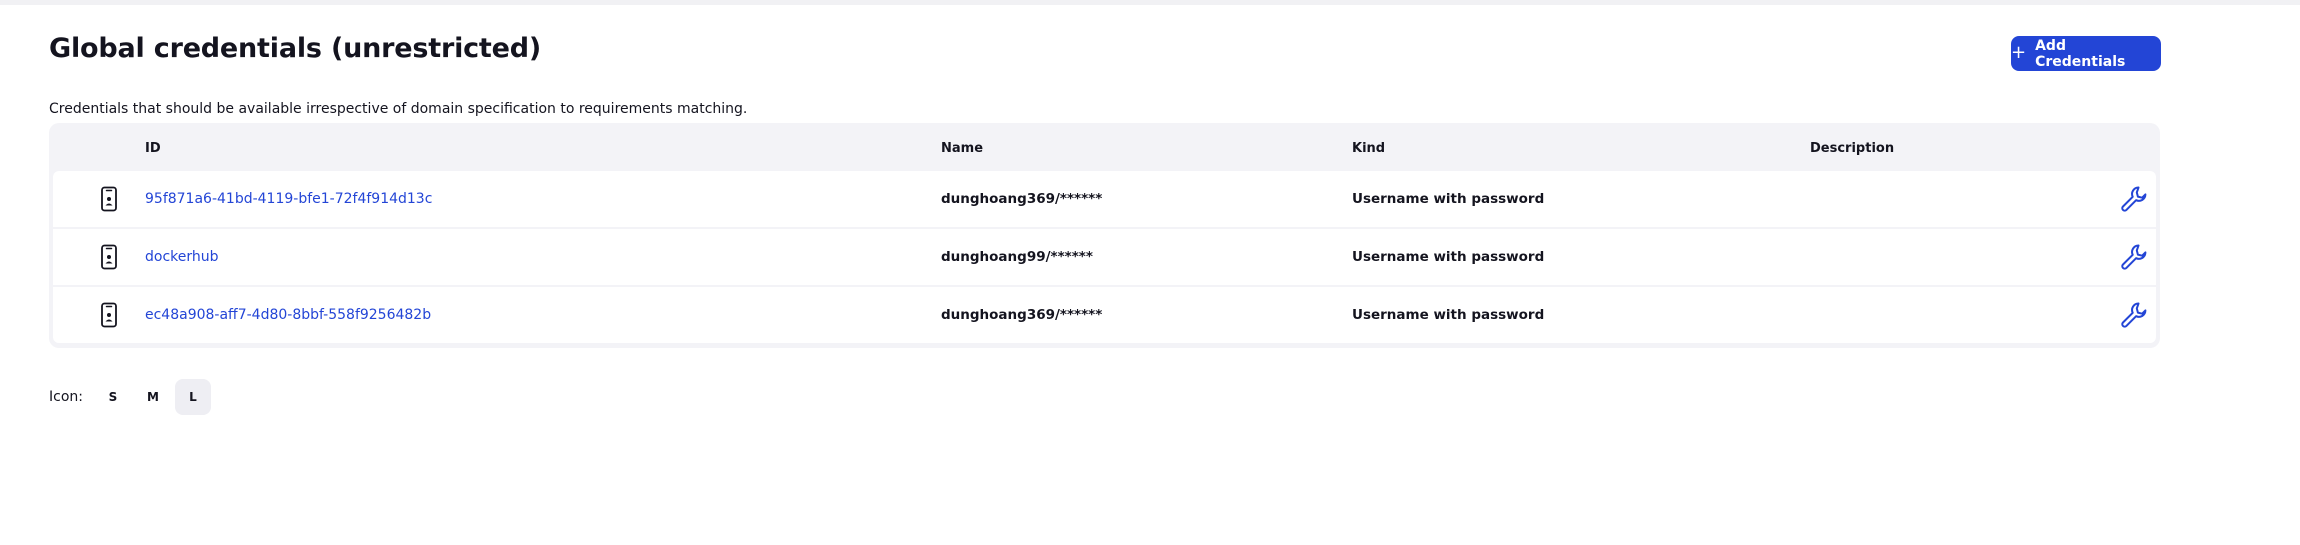 This screenshot has height=545, width=2300. Describe the element at coordinates (153, 397) in the screenshot. I see `icon-size-m-button: M` at that location.